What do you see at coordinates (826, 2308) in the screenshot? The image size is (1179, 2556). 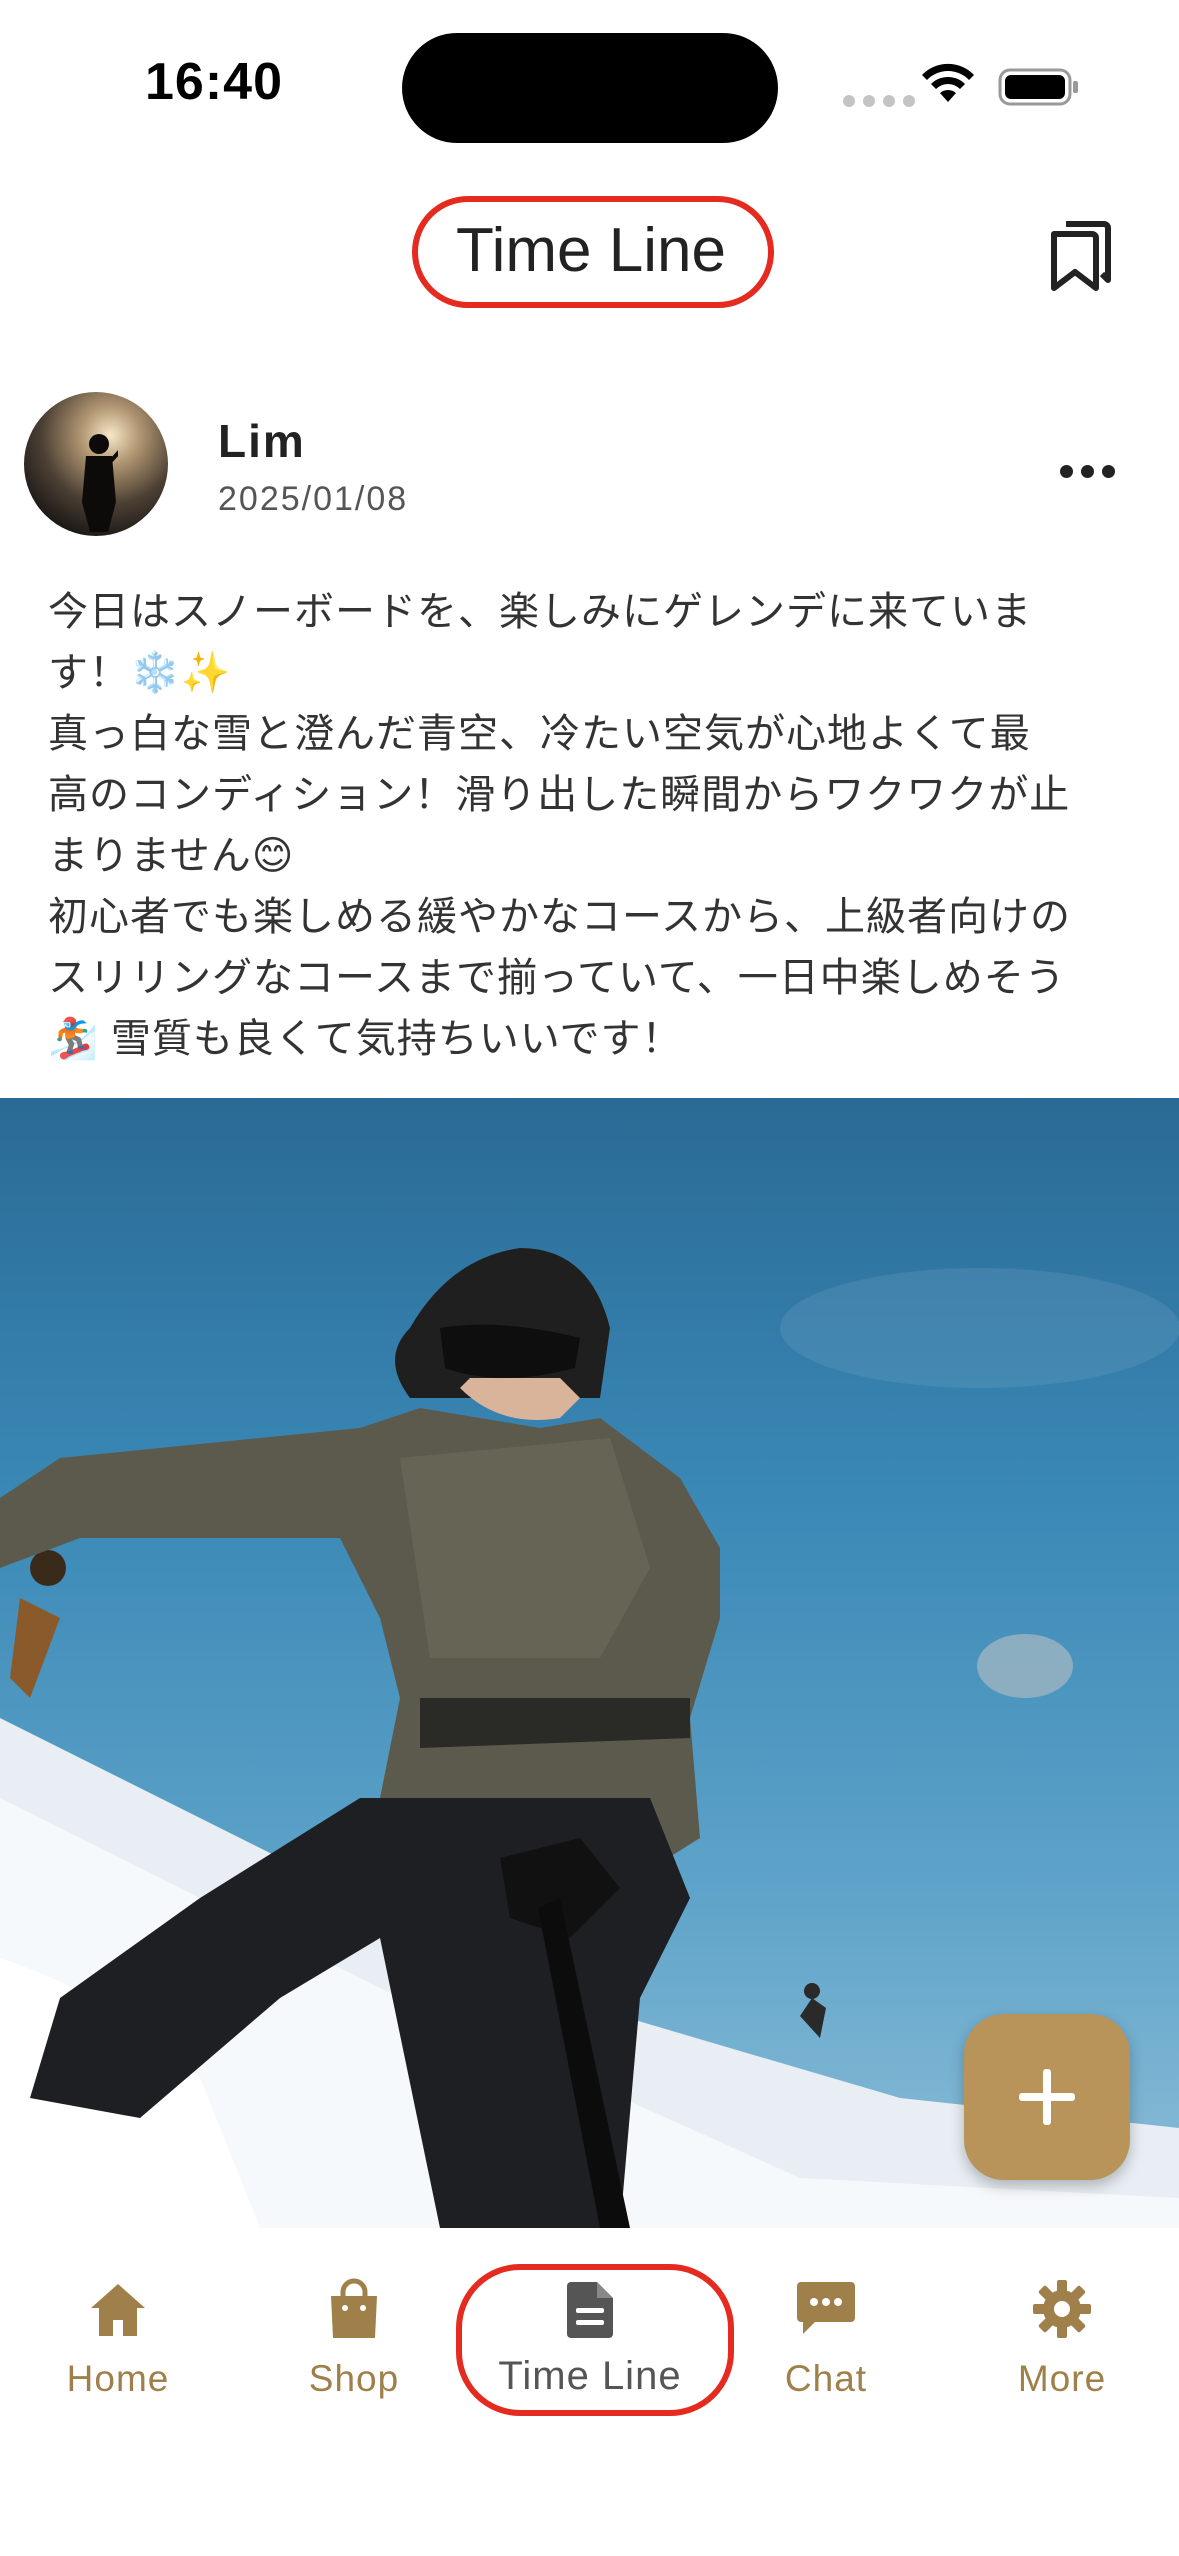 I see `chat-bubble-icon` at bounding box center [826, 2308].